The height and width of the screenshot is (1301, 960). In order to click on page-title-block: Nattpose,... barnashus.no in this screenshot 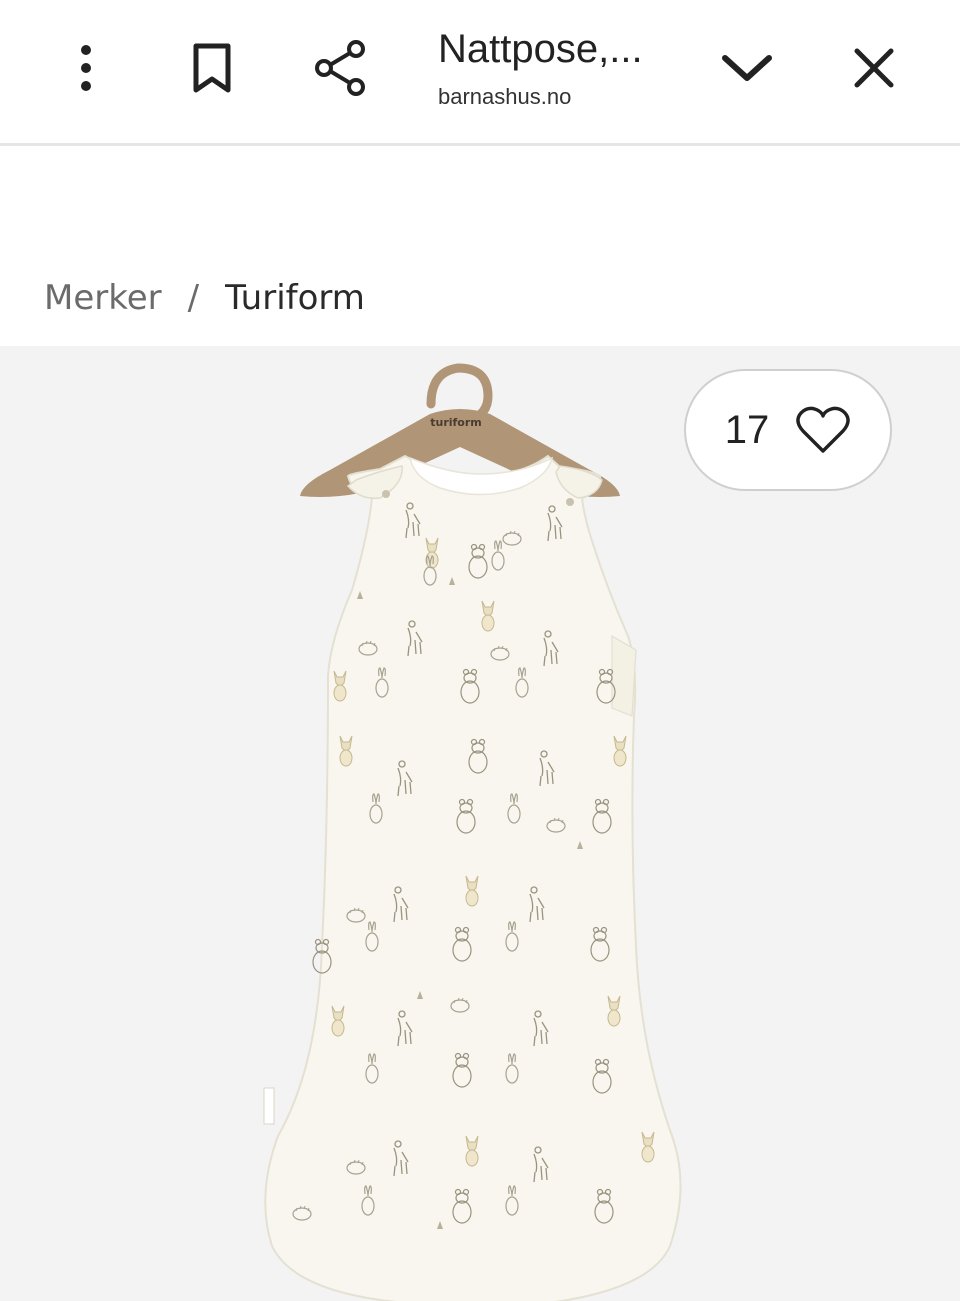, I will do `click(563, 68)`.